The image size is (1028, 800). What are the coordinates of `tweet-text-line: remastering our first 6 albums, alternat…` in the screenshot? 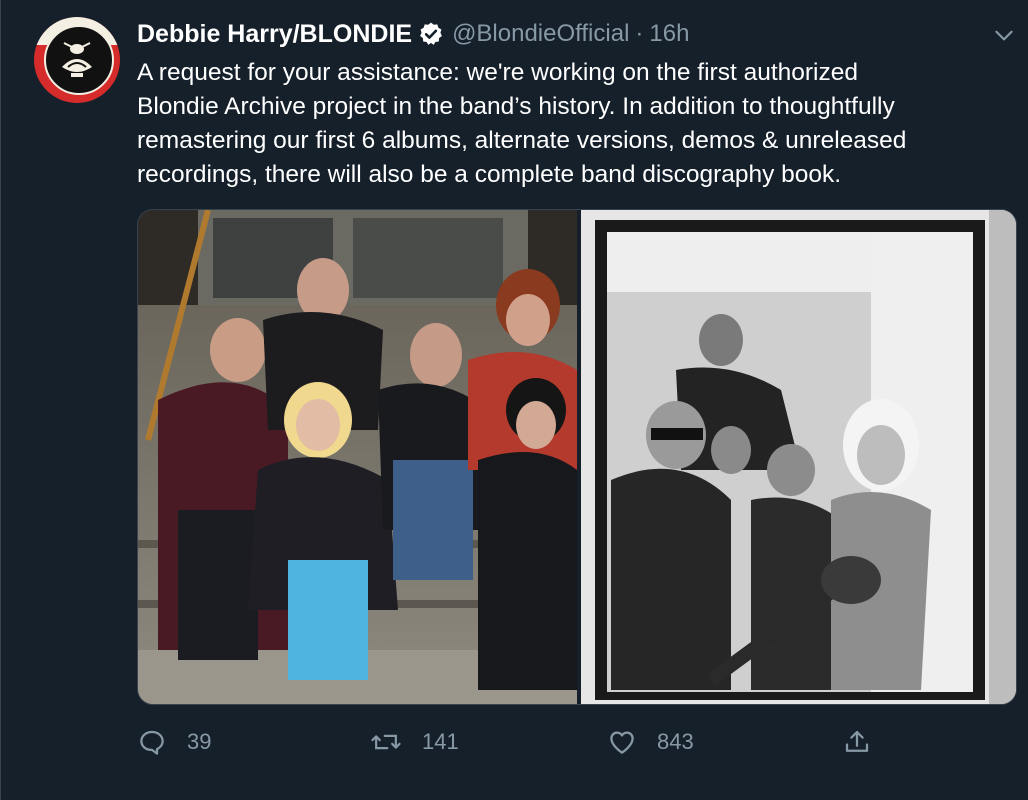 It's located at (522, 140).